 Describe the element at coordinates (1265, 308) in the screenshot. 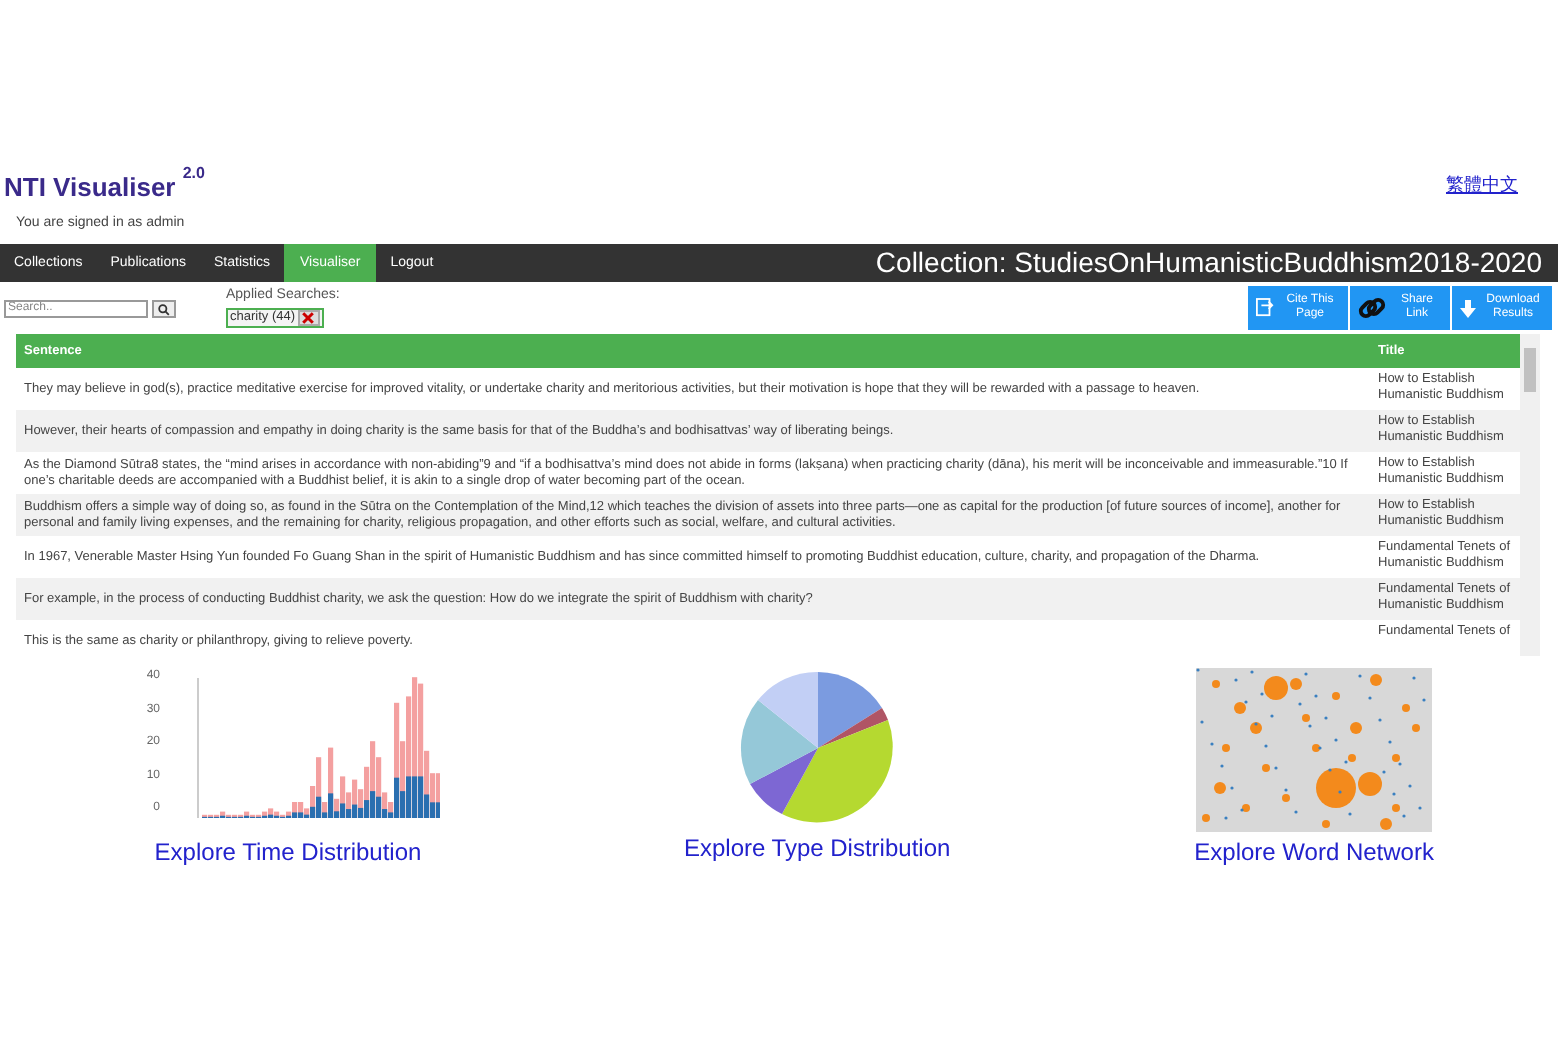

I see `document-icon` at that location.